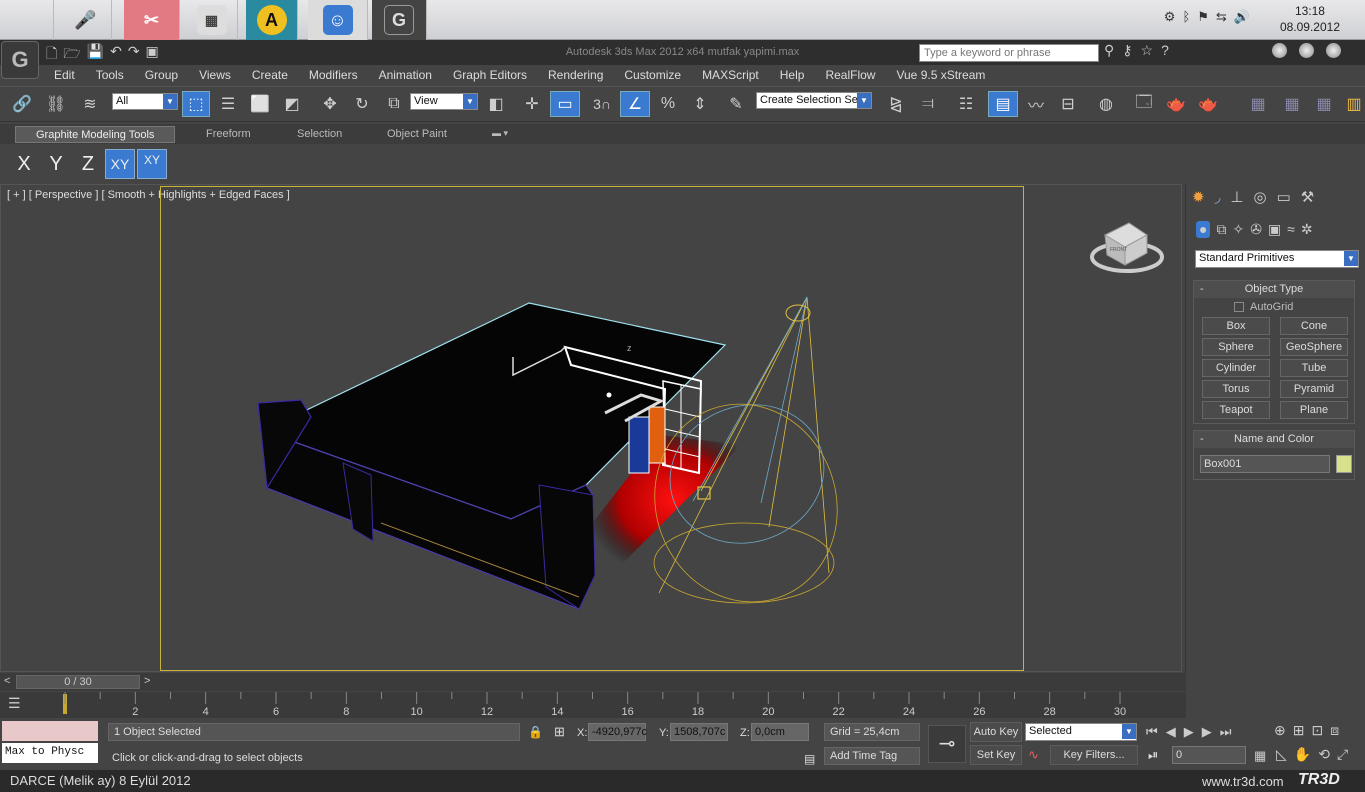 This screenshot has width=1365, height=792. What do you see at coordinates (1068, 104) in the screenshot?
I see `schematic-view-icon: ⊟` at bounding box center [1068, 104].